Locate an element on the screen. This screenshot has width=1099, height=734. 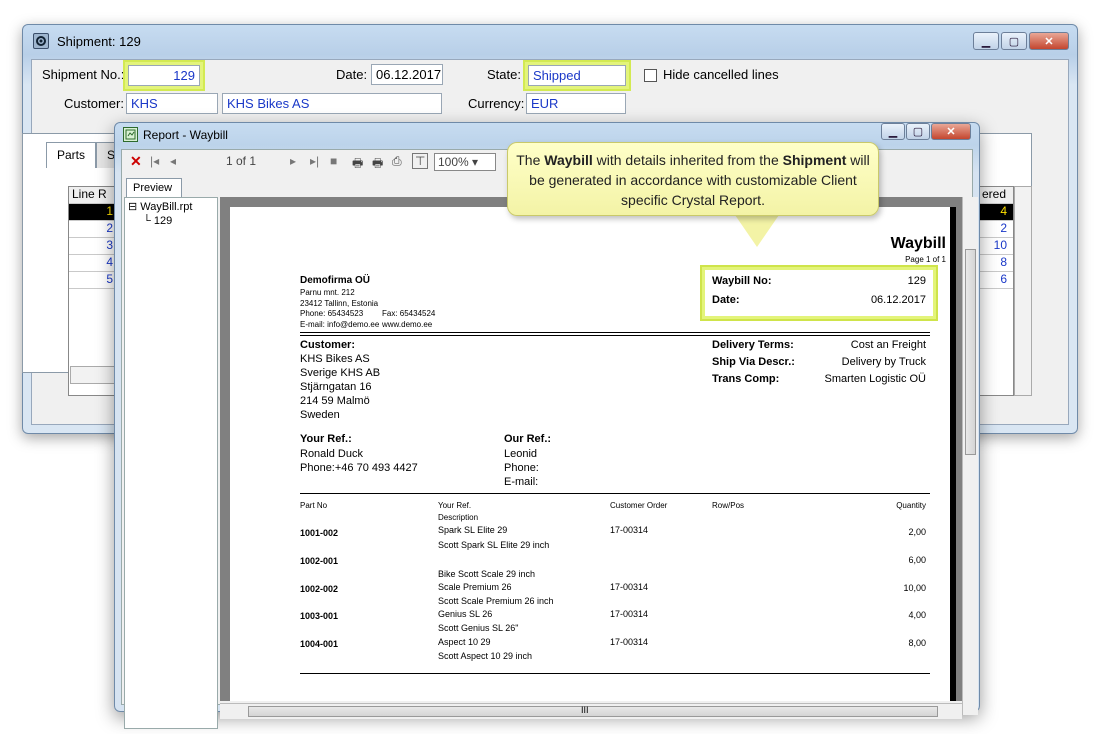
close-report-icon: ✕ is located at coordinates (136, 161).